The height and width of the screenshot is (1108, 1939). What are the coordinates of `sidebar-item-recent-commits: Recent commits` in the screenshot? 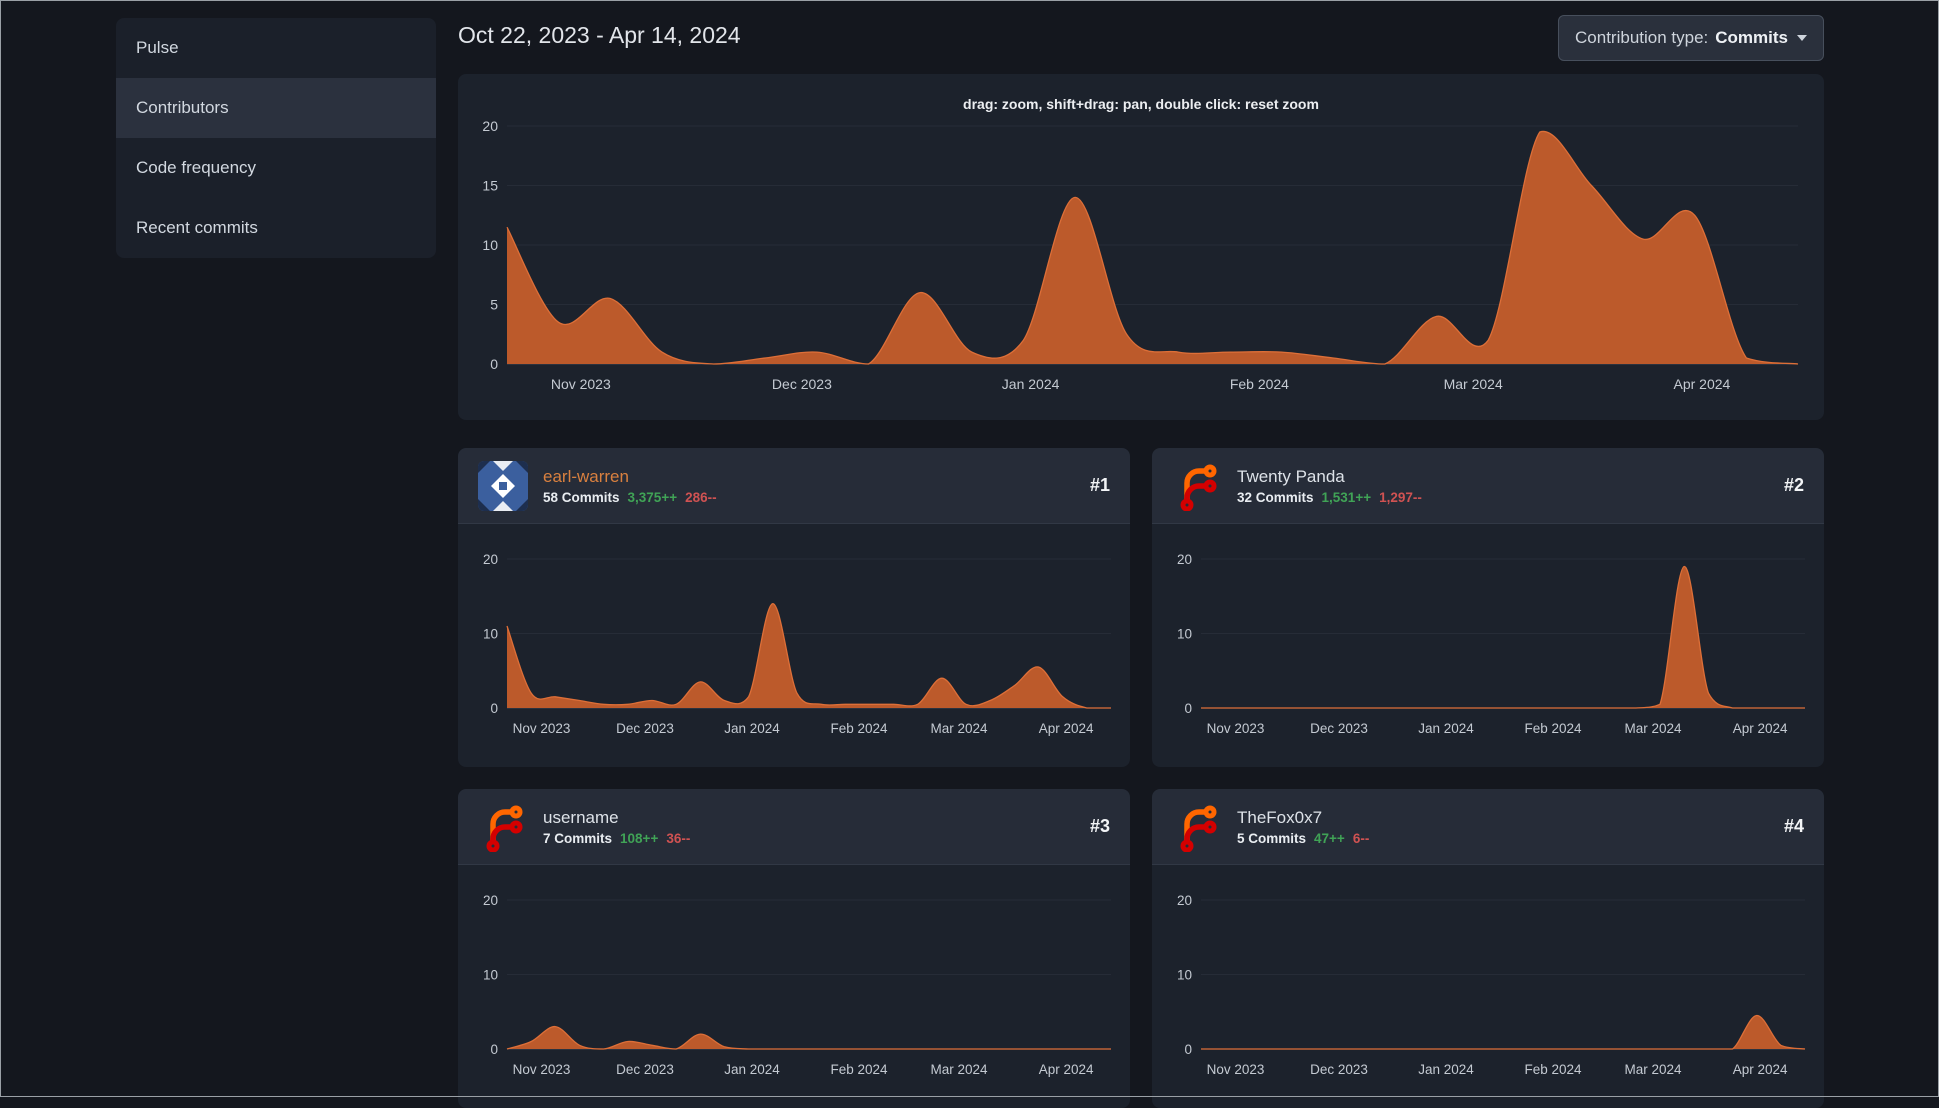 It's located at (276, 228).